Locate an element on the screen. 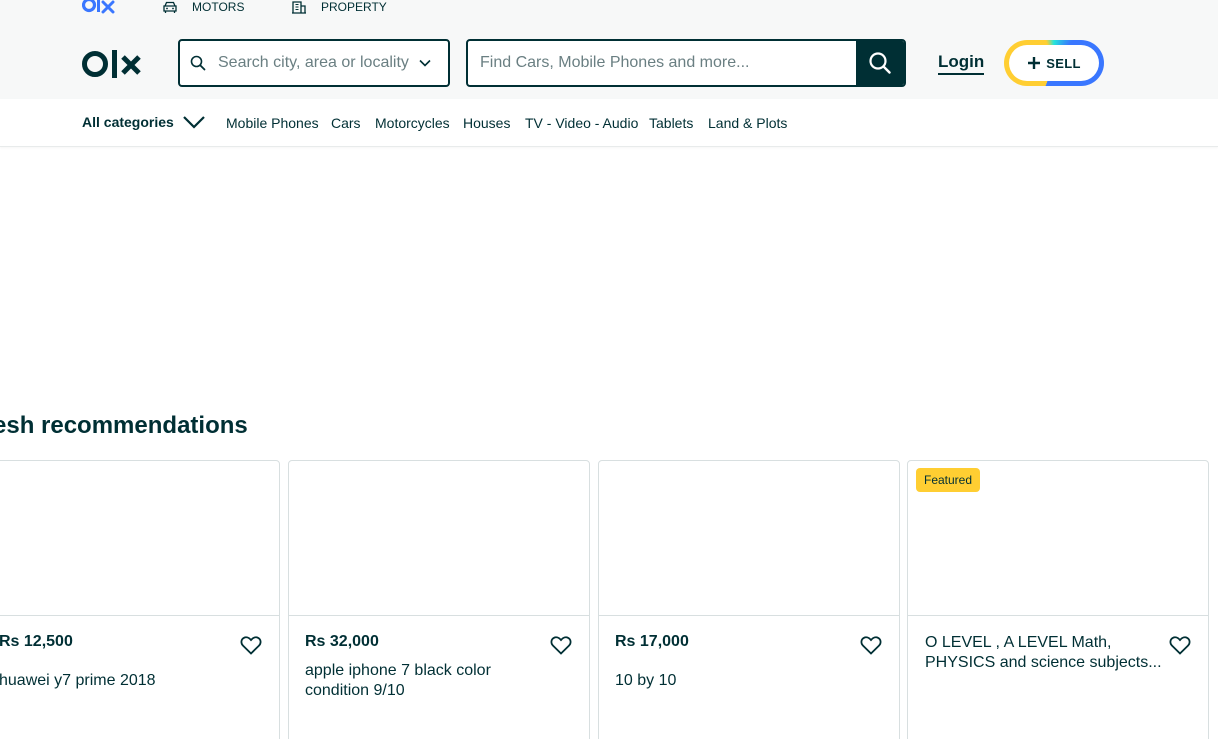 This screenshot has width=1218, height=739. login-link: Login is located at coordinates (961, 63).